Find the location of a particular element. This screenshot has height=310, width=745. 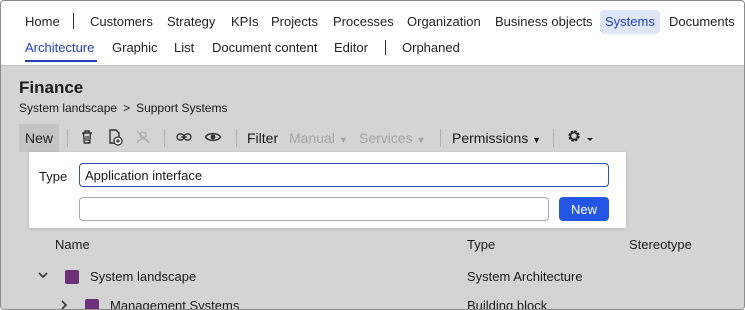

row-type: System Architecture is located at coordinates (525, 276).